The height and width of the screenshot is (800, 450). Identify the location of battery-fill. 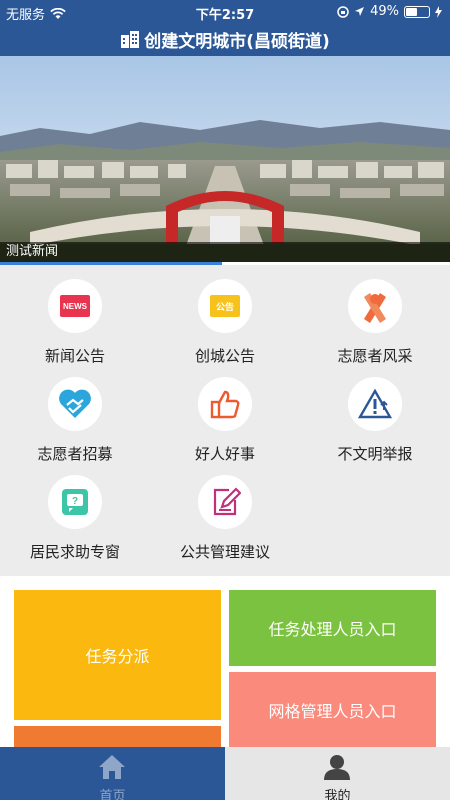
(411, 11).